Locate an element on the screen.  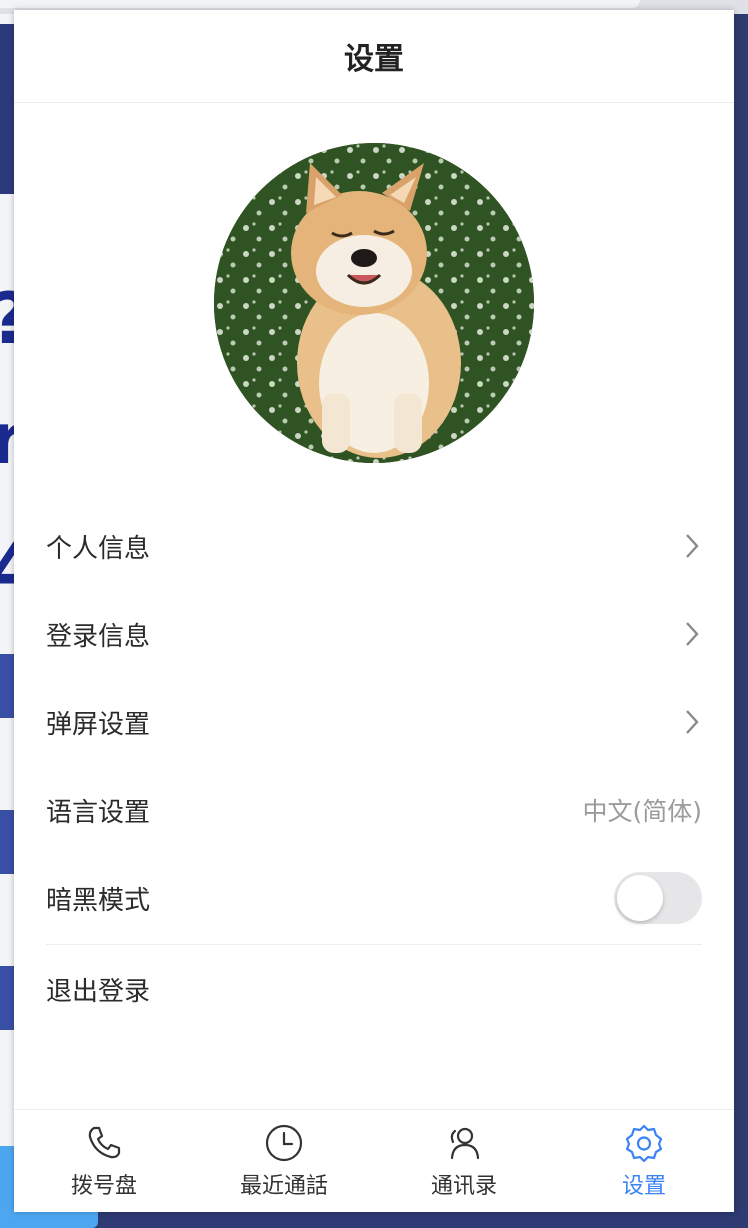
gear-icon is located at coordinates (644, 1143).